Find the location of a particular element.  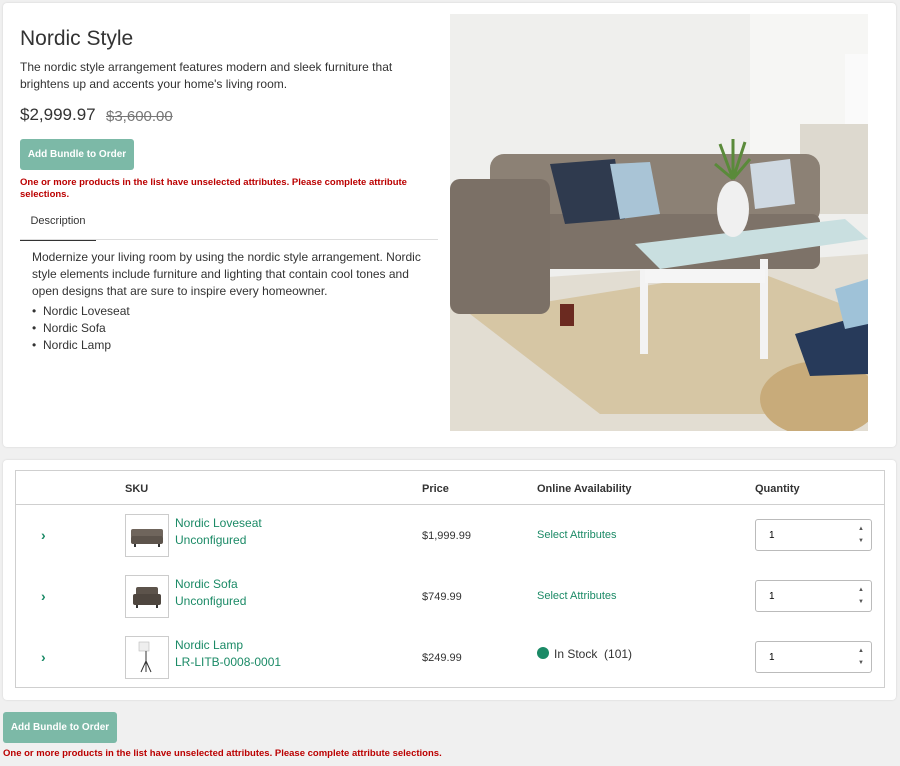

list-item: Nordic Loveseat is located at coordinates (81, 311).